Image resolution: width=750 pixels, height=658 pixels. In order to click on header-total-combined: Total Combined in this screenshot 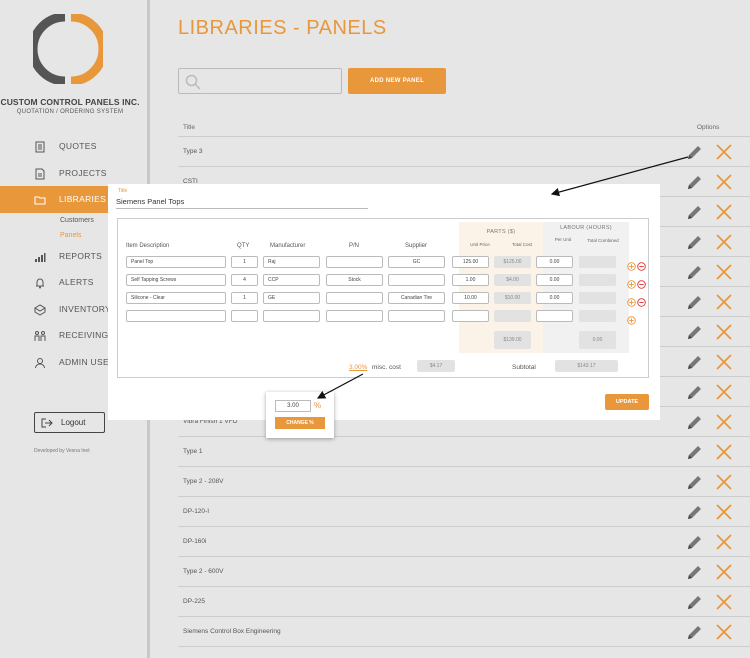, I will do `click(603, 240)`.